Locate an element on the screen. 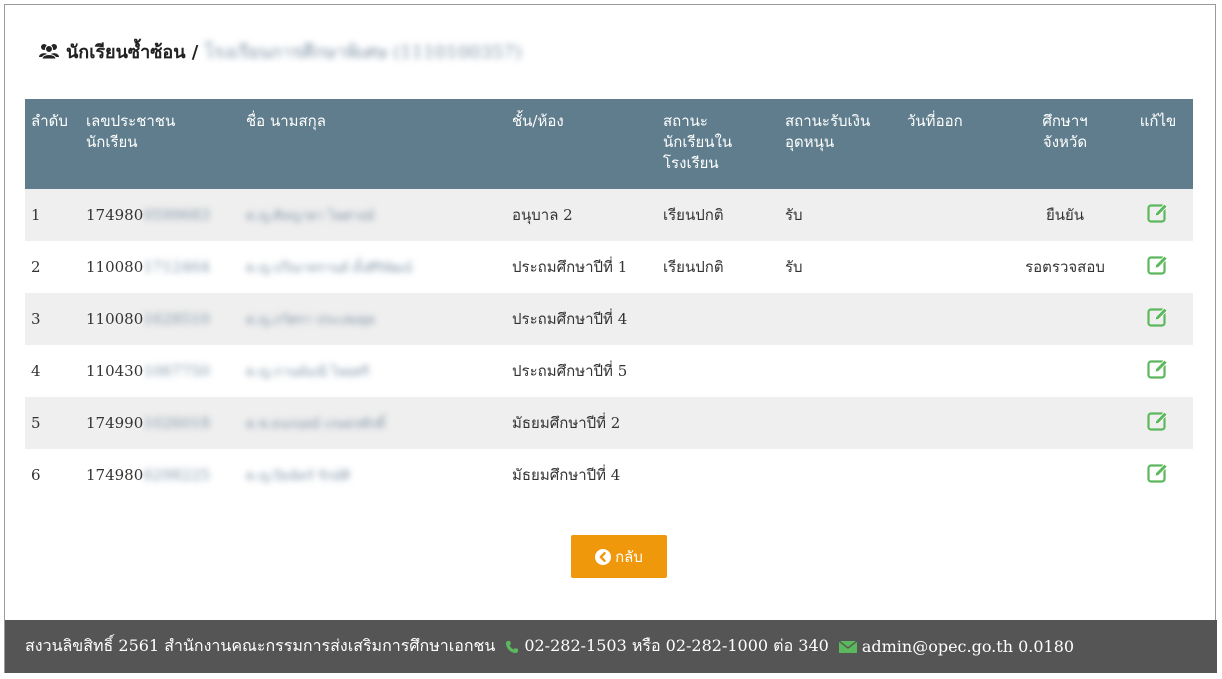 The image size is (1222, 679). student-id-redacted: 6298225 is located at coordinates (177, 475).